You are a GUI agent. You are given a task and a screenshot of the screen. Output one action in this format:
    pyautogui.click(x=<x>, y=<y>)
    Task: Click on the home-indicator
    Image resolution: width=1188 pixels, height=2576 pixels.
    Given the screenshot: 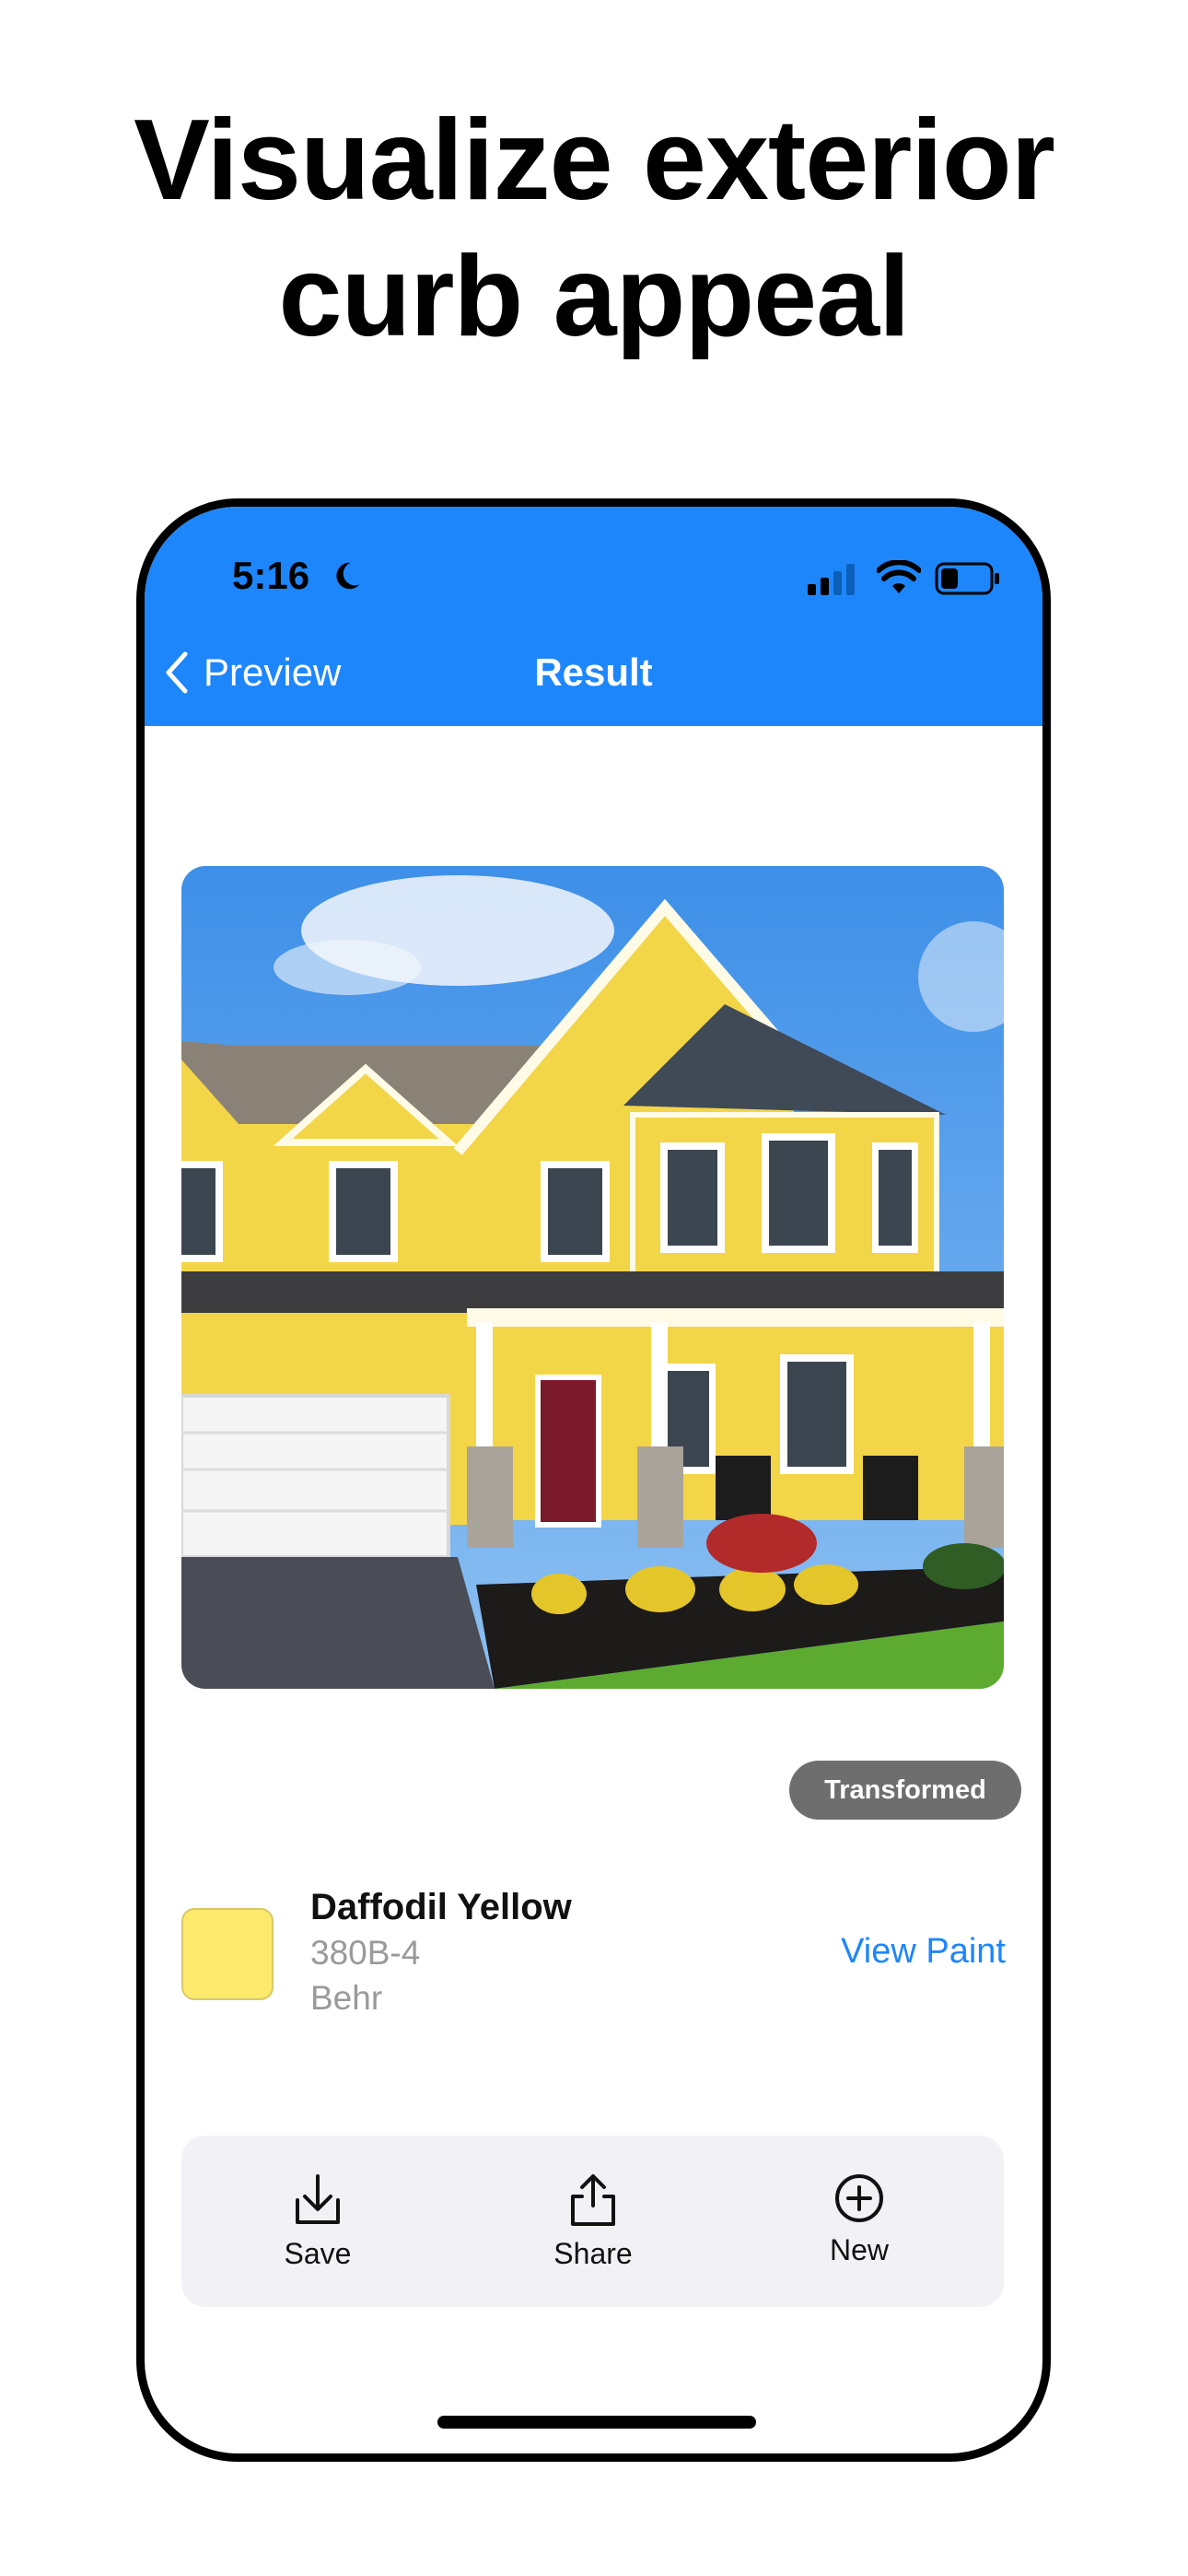 What is the action you would take?
    pyautogui.click(x=596, y=2422)
    